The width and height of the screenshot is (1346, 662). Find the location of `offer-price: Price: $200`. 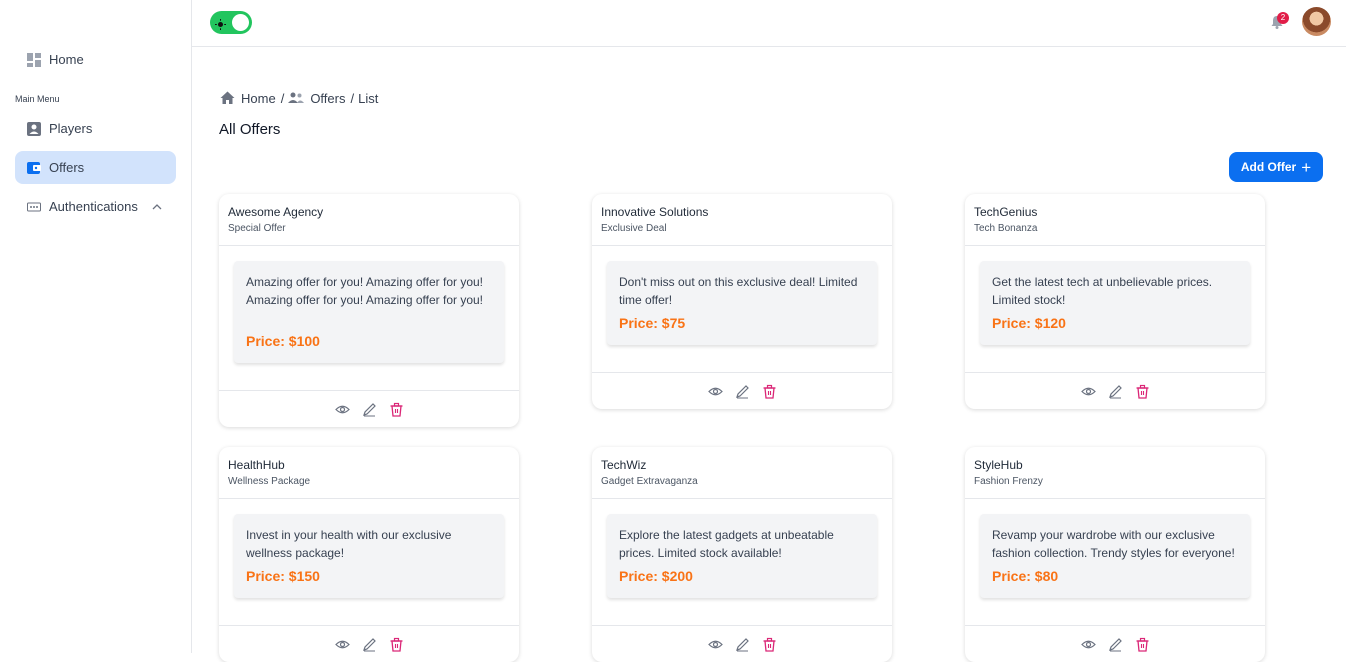

offer-price: Price: $200 is located at coordinates (656, 576).